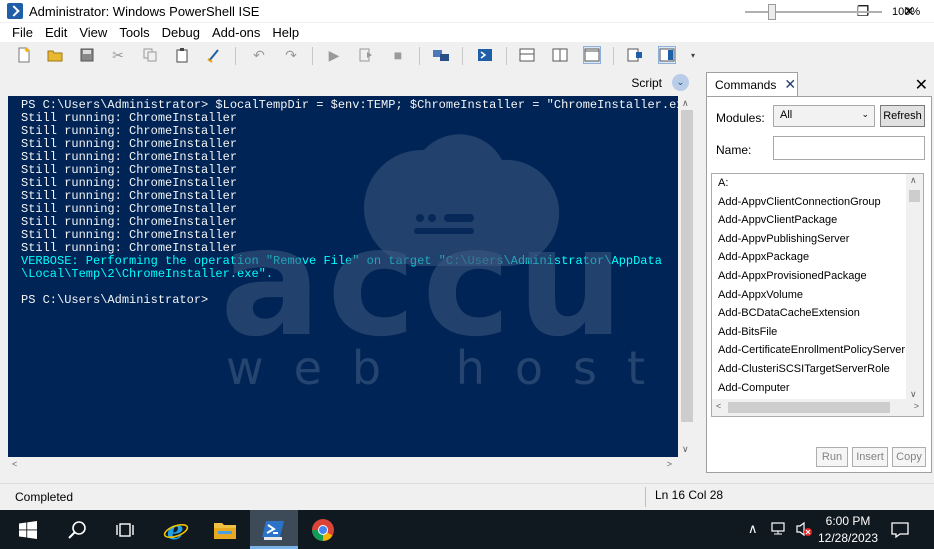 This screenshot has height=549, width=934. What do you see at coordinates (485, 55) in the screenshot?
I see `powershell-console-icon` at bounding box center [485, 55].